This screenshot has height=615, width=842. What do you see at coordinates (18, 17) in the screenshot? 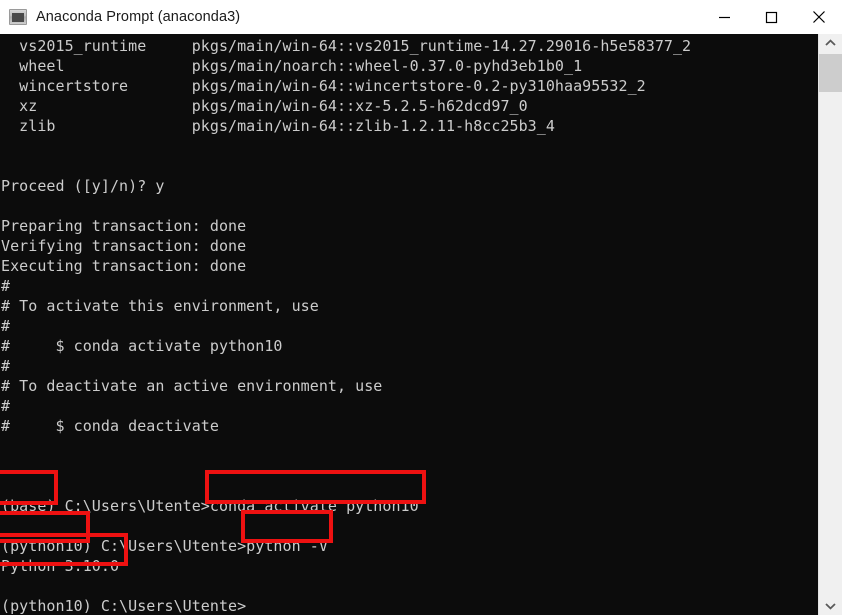
I see `console-icon` at bounding box center [18, 17].